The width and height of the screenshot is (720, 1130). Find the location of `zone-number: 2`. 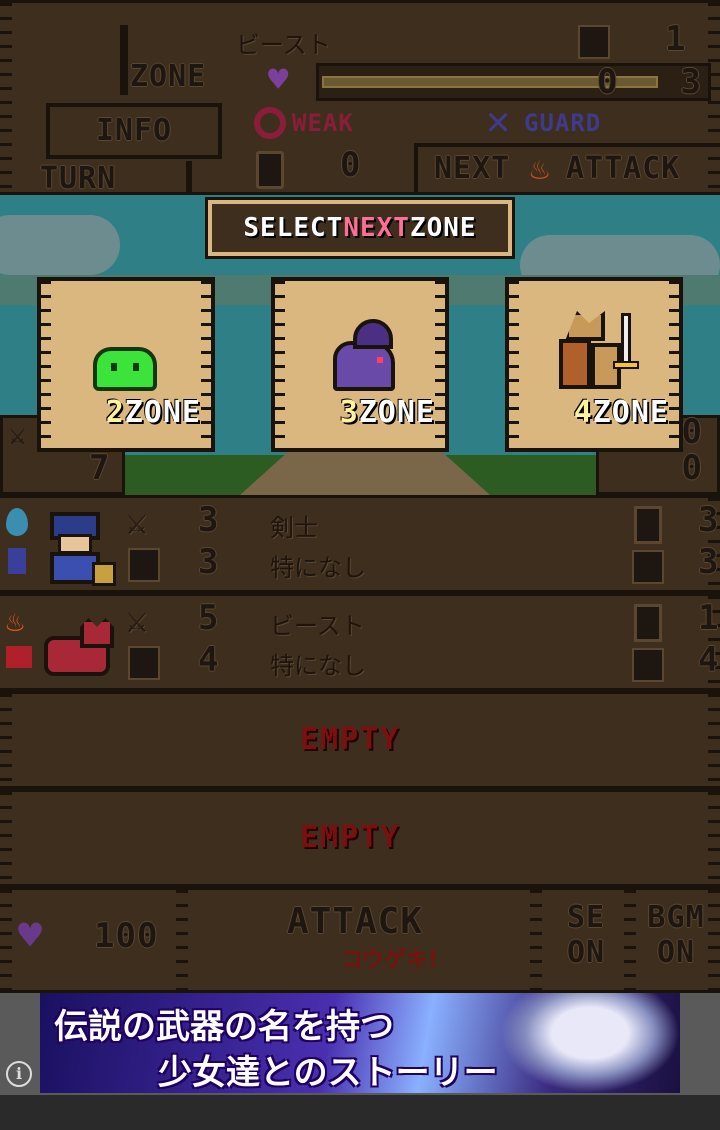

zone-number: 2 is located at coordinates (115, 412).